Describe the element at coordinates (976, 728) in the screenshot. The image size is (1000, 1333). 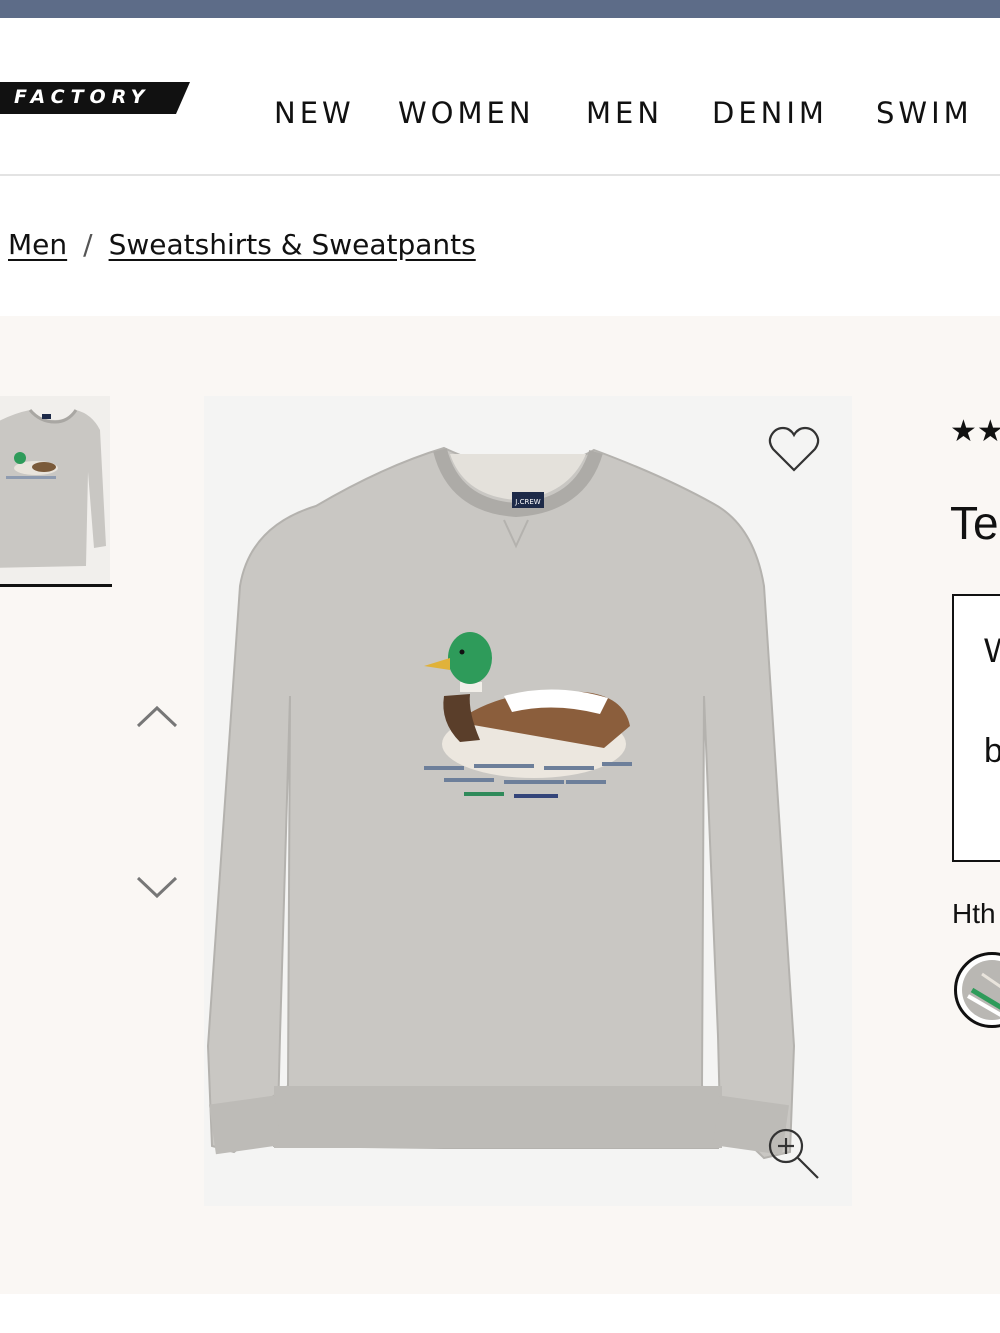
I see `promo-box: W b` at that location.